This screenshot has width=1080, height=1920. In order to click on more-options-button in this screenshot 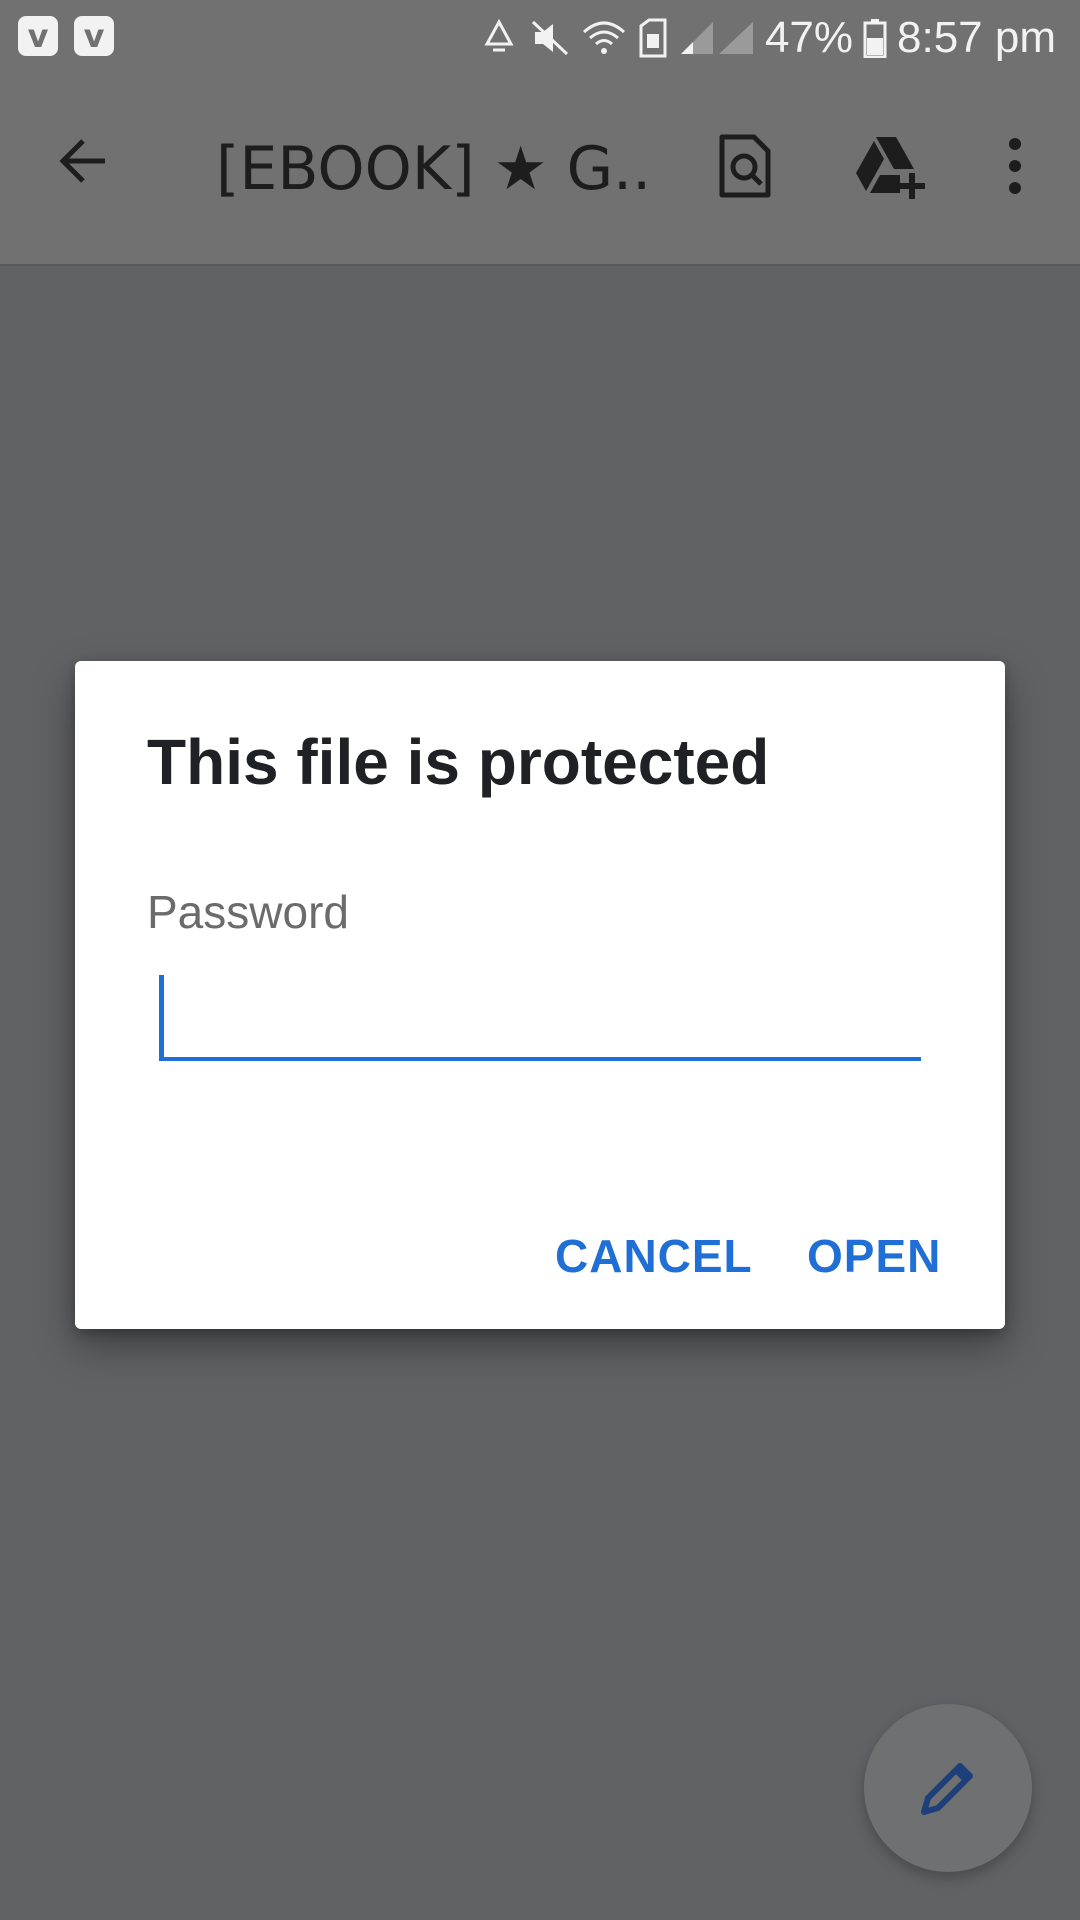, I will do `click(1015, 166)`.